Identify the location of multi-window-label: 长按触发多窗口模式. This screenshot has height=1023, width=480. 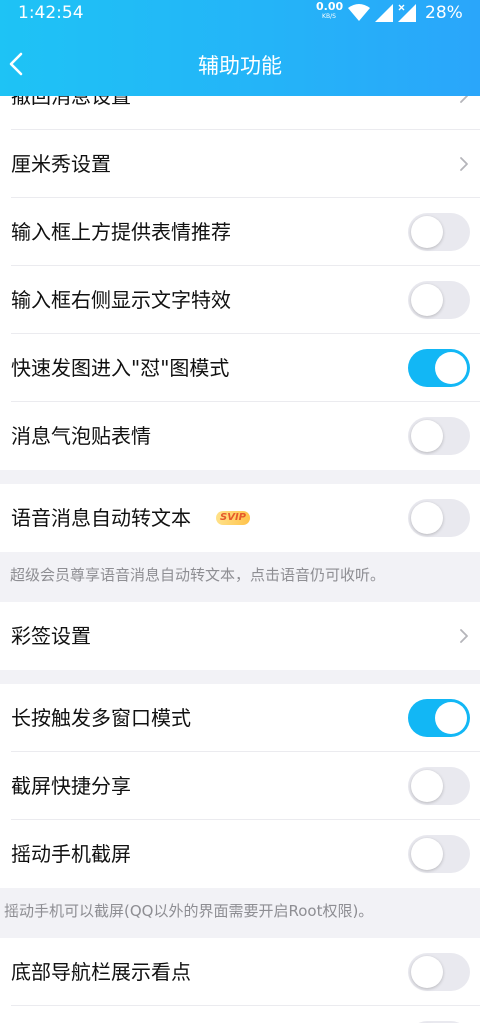
(101, 718).